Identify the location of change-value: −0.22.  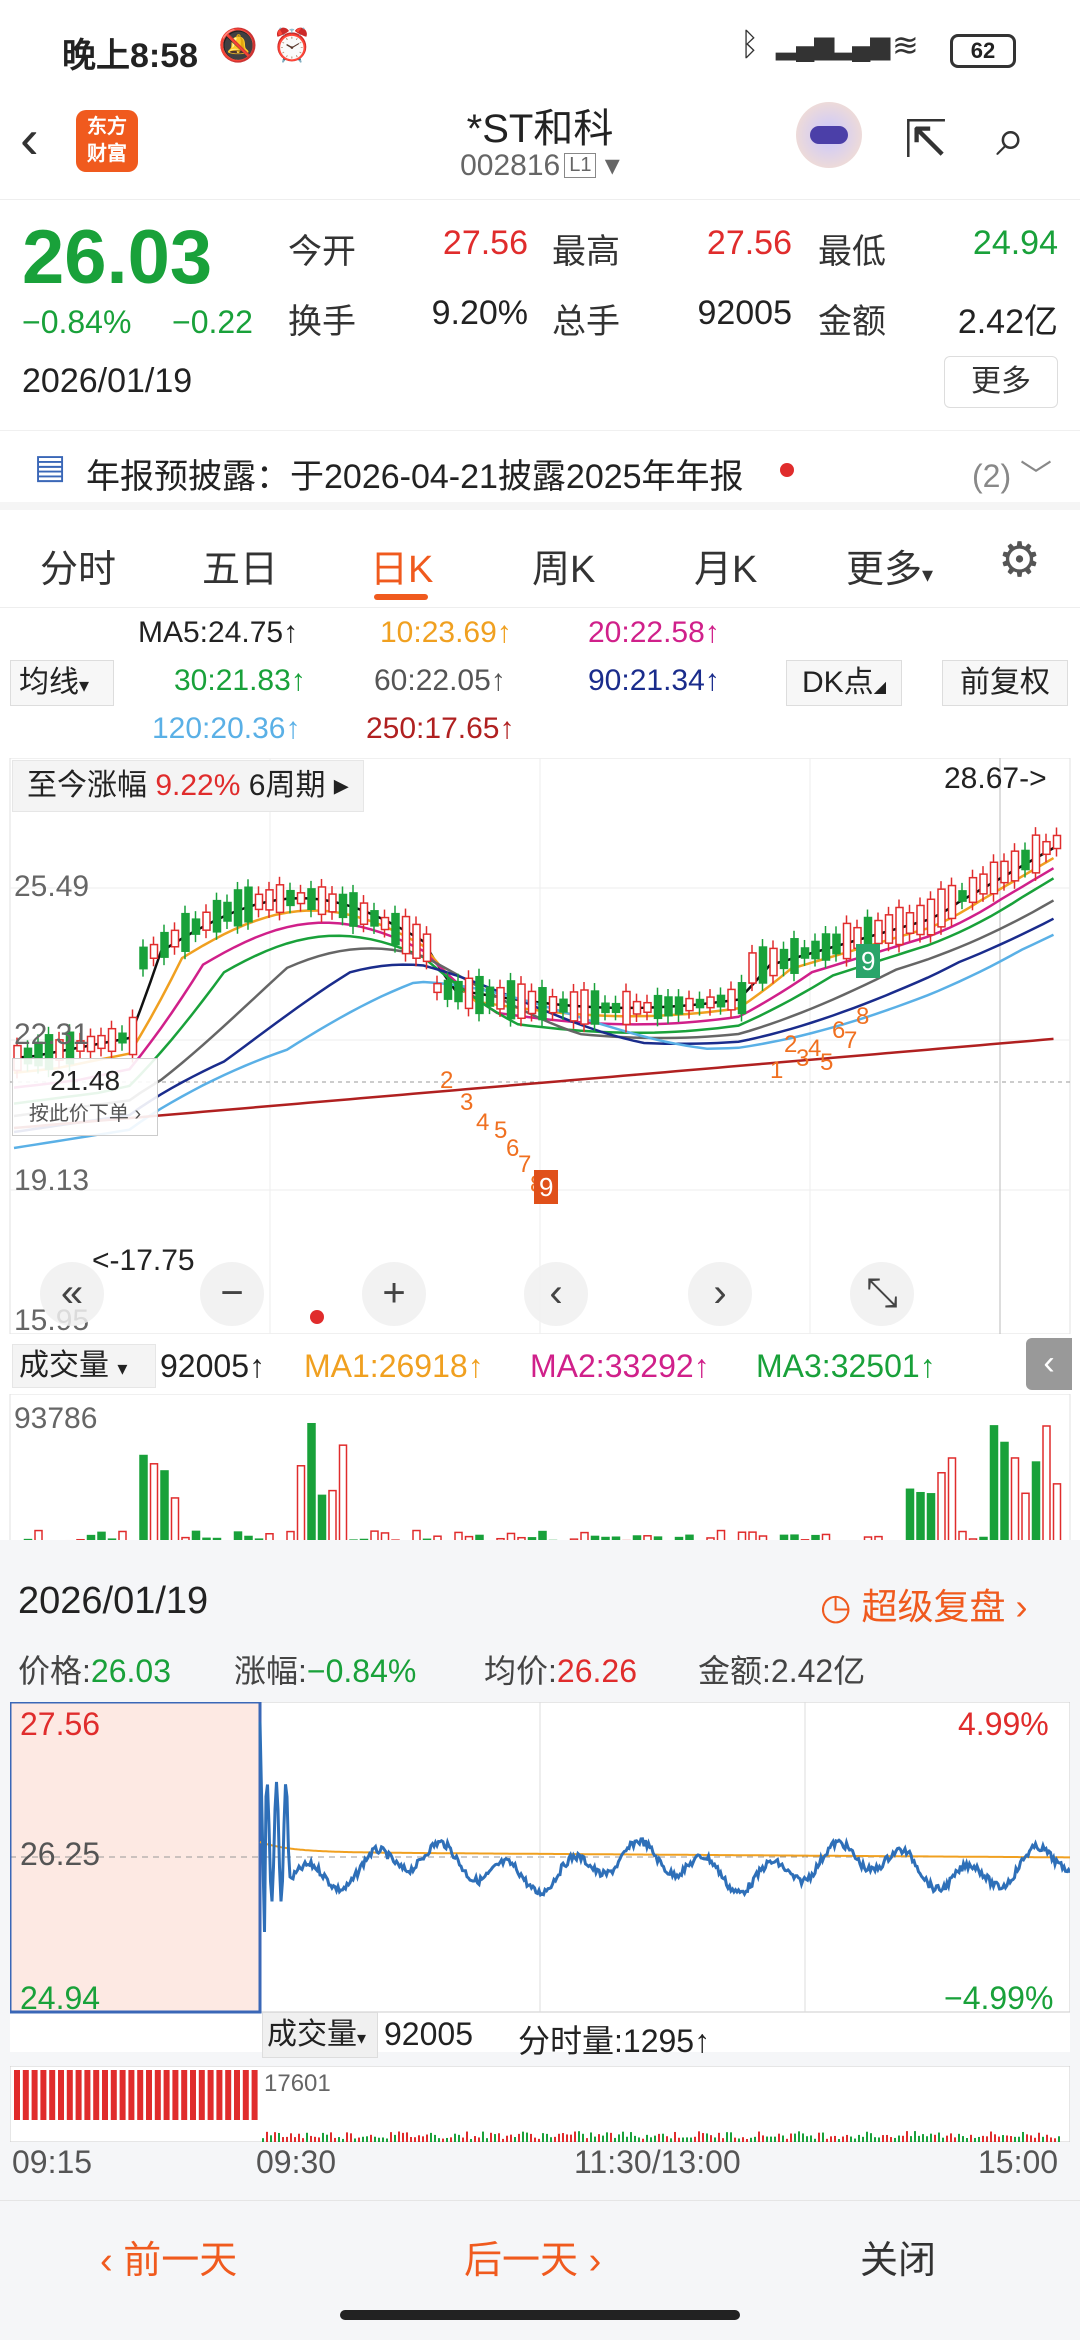
(212, 322).